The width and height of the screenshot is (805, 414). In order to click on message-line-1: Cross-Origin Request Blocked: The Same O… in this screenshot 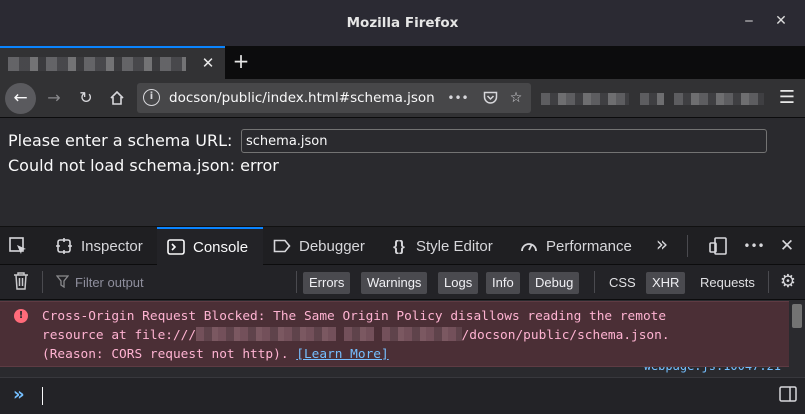, I will do `click(354, 316)`.